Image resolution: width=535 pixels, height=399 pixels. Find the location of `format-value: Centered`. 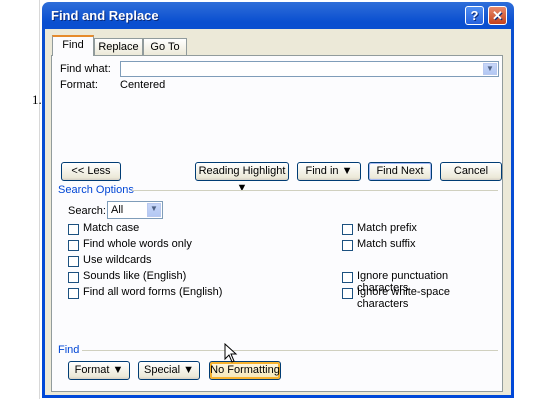

format-value: Centered is located at coordinates (143, 85).